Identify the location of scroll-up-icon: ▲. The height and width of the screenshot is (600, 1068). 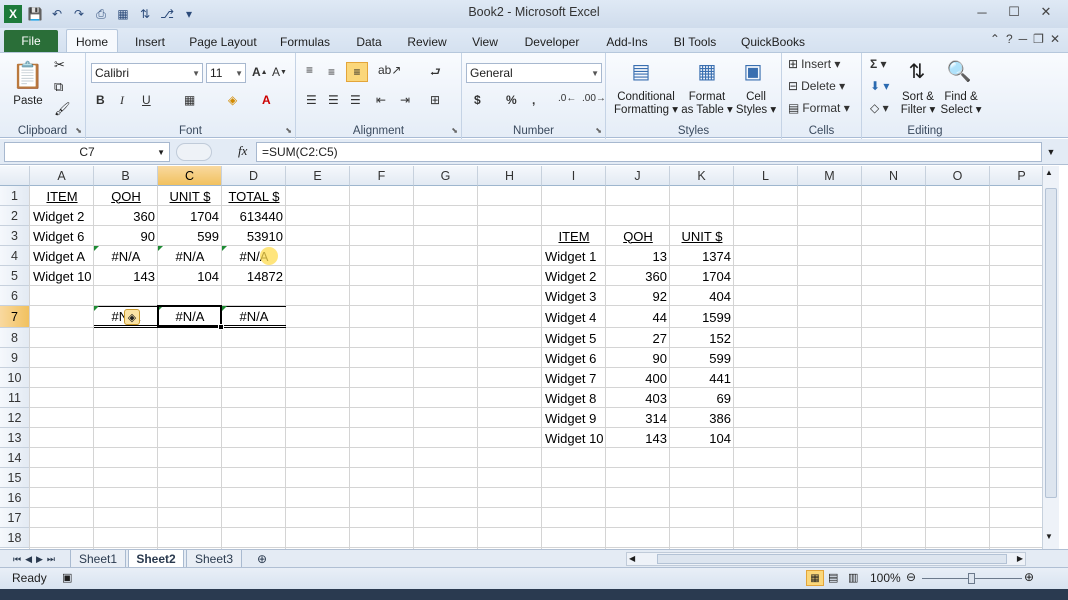
(1049, 172).